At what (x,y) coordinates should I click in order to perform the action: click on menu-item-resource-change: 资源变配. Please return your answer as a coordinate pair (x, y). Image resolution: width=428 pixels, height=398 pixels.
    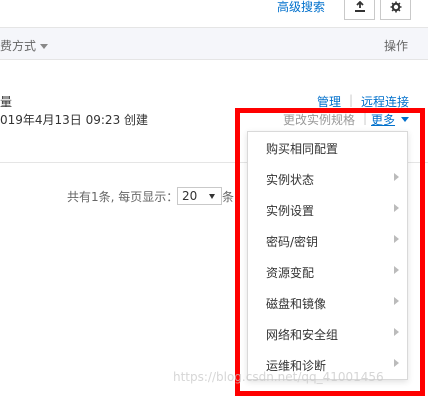
    Looking at the image, I should click on (327, 271).